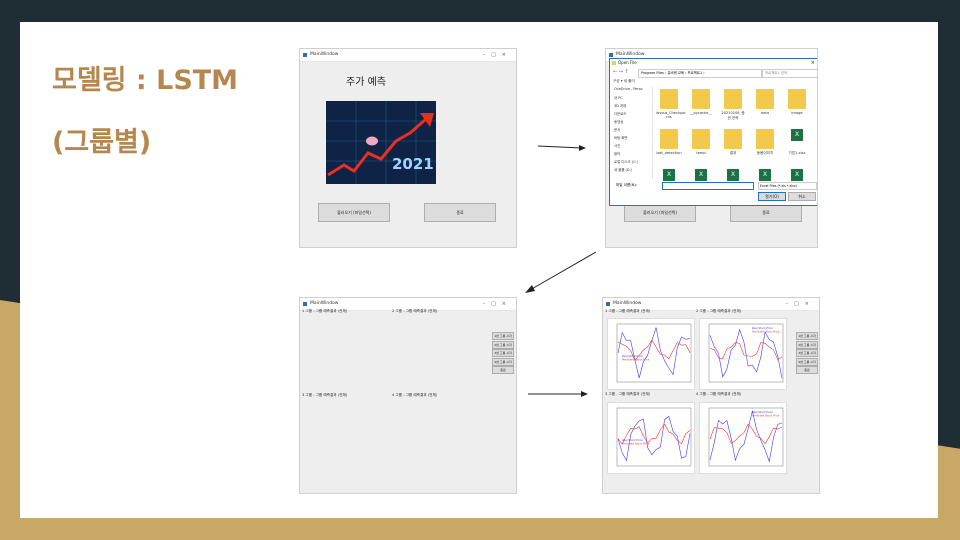 This screenshot has height=540, width=960. What do you see at coordinates (628, 89) in the screenshot?
I see `nav-item: OneDrive - Perso` at bounding box center [628, 89].